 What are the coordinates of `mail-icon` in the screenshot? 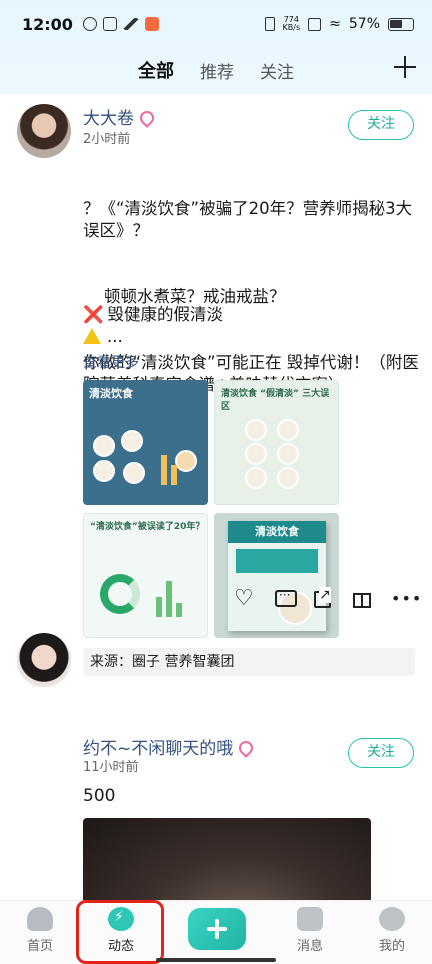 It's located at (109, 24).